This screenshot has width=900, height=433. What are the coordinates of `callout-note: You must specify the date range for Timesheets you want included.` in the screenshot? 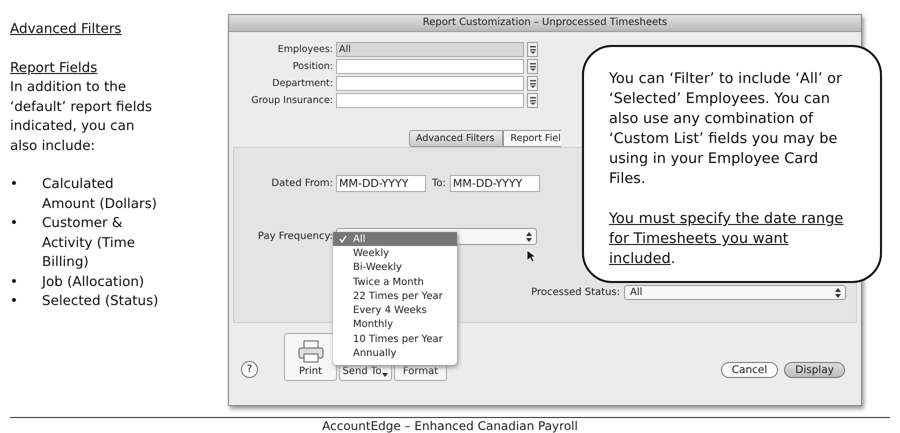 It's located at (726, 239).